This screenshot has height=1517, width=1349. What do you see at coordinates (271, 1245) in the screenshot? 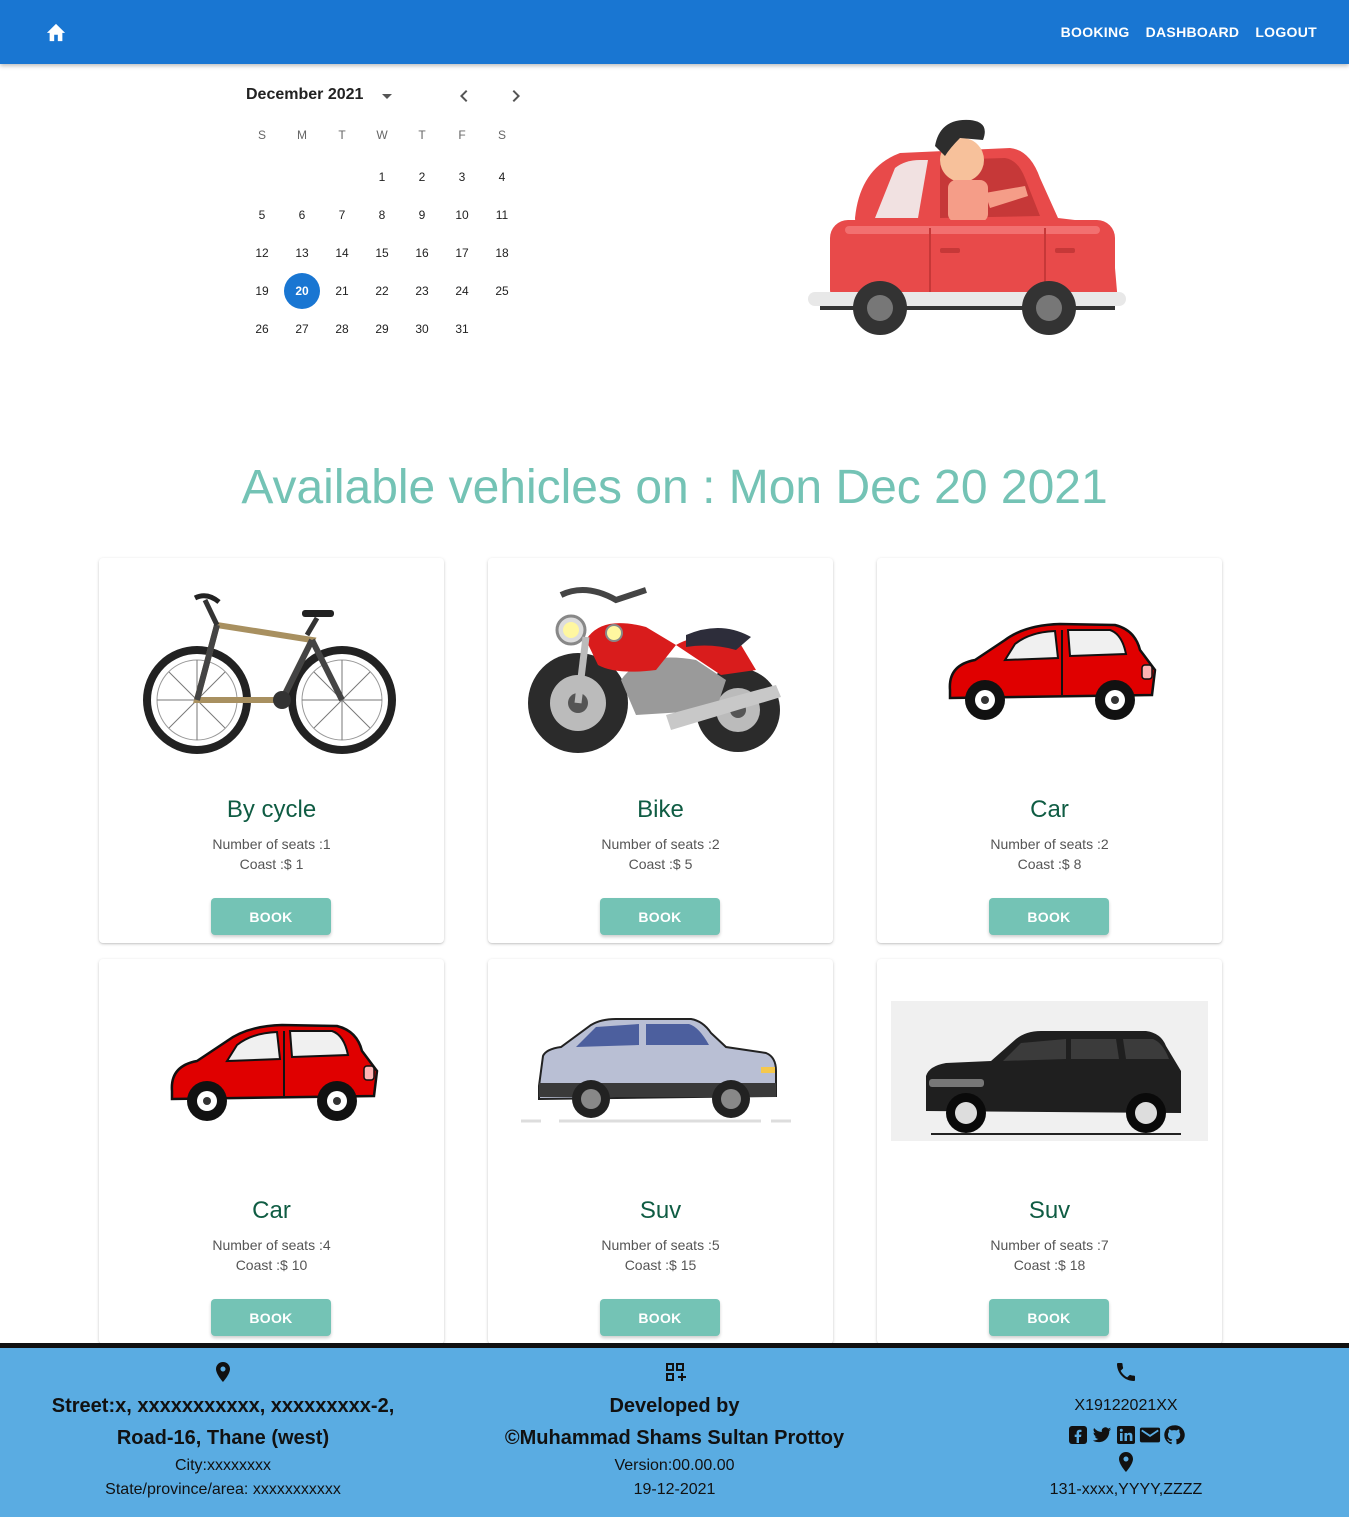
I see `vehicle-seats: Number of seats :4` at bounding box center [271, 1245].